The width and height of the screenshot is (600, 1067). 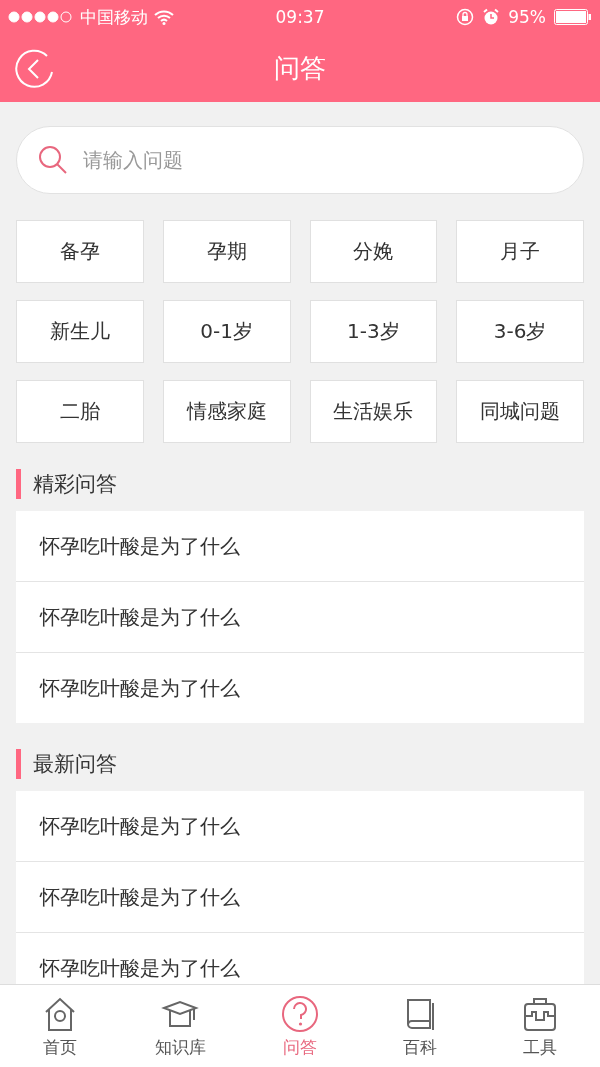 I want to click on category-button: 备孕, so click(x=80, y=251).